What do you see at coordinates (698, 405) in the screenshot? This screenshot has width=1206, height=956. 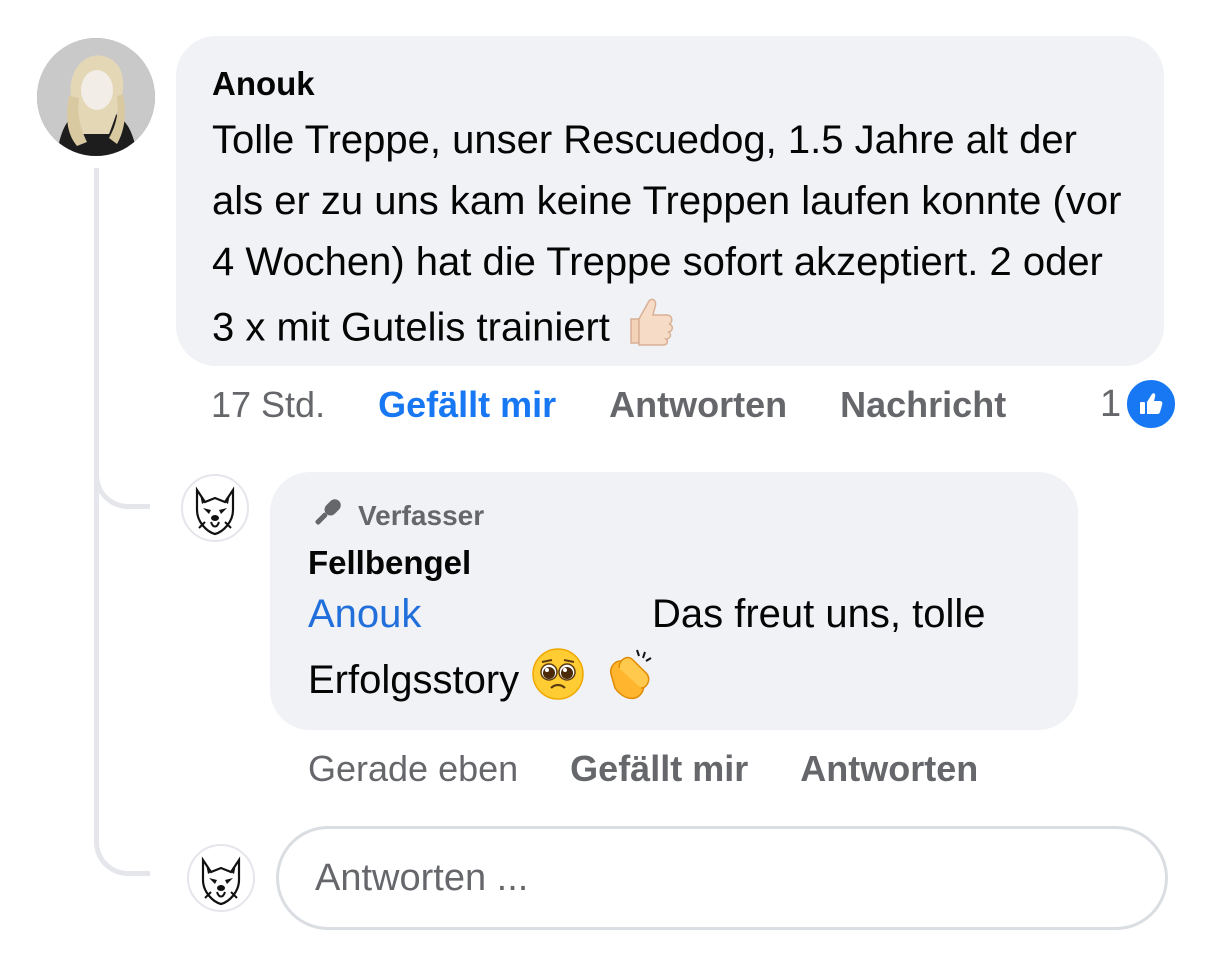 I see `reply-button: Antworten` at bounding box center [698, 405].